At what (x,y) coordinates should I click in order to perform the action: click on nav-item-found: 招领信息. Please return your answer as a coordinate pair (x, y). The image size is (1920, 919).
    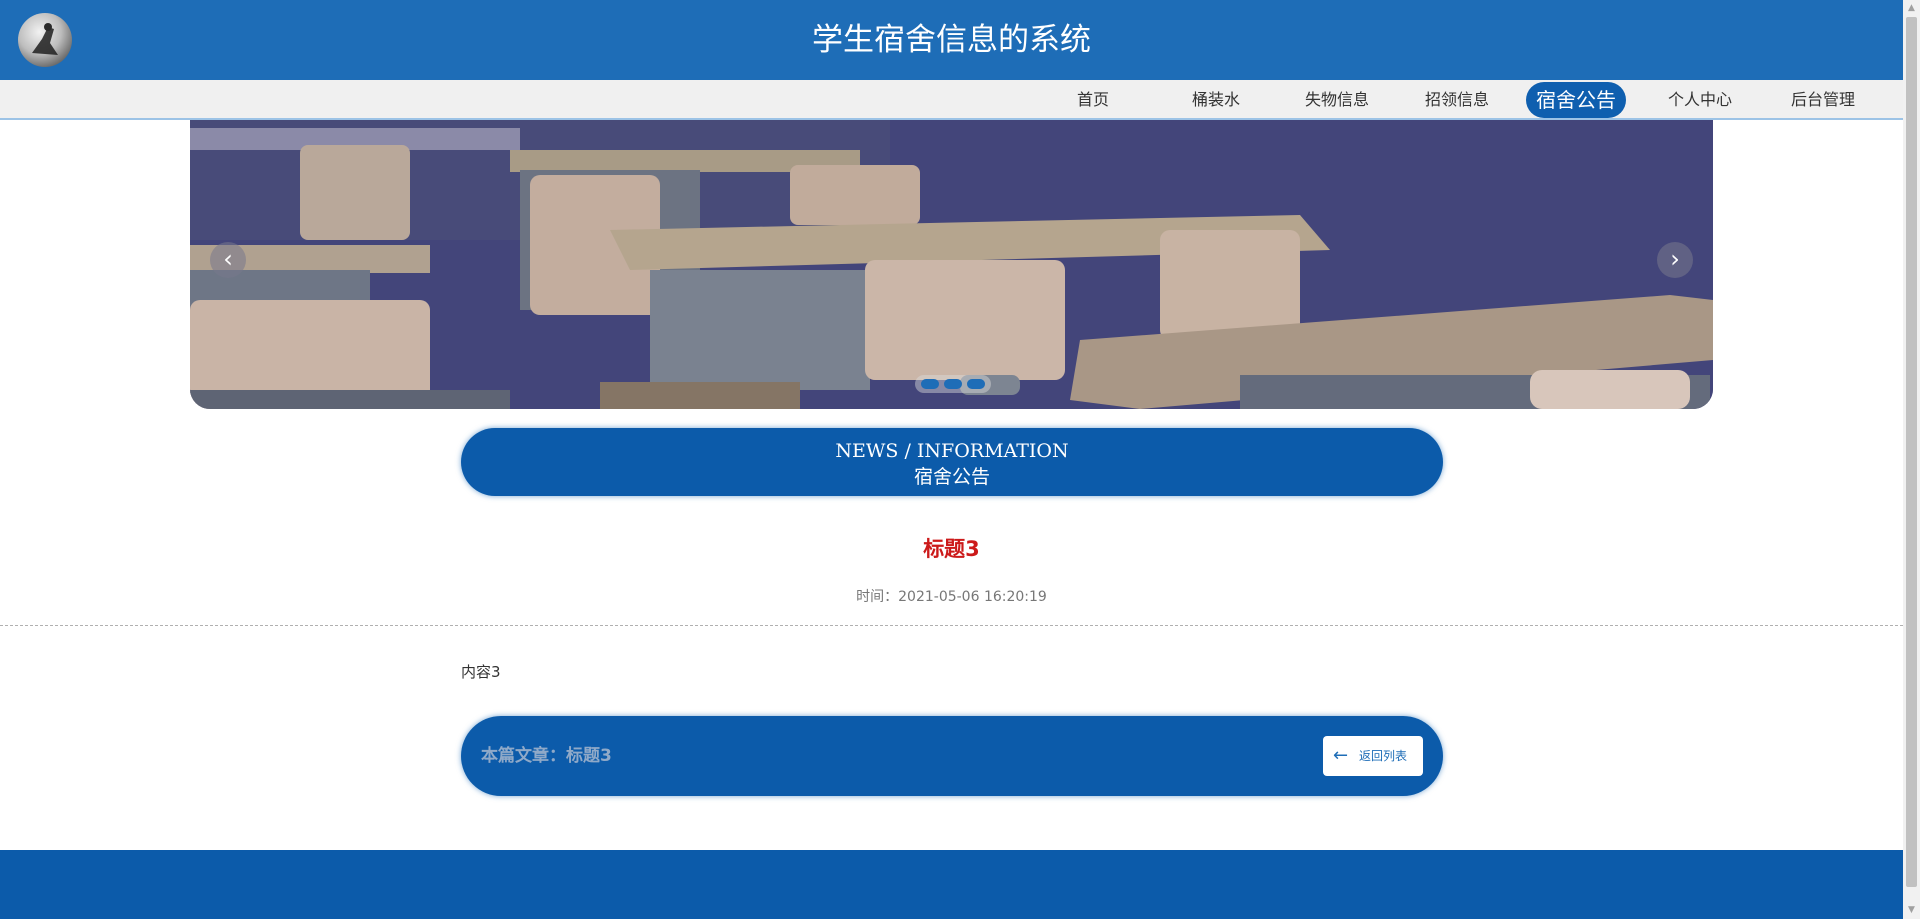
    Looking at the image, I should click on (1457, 100).